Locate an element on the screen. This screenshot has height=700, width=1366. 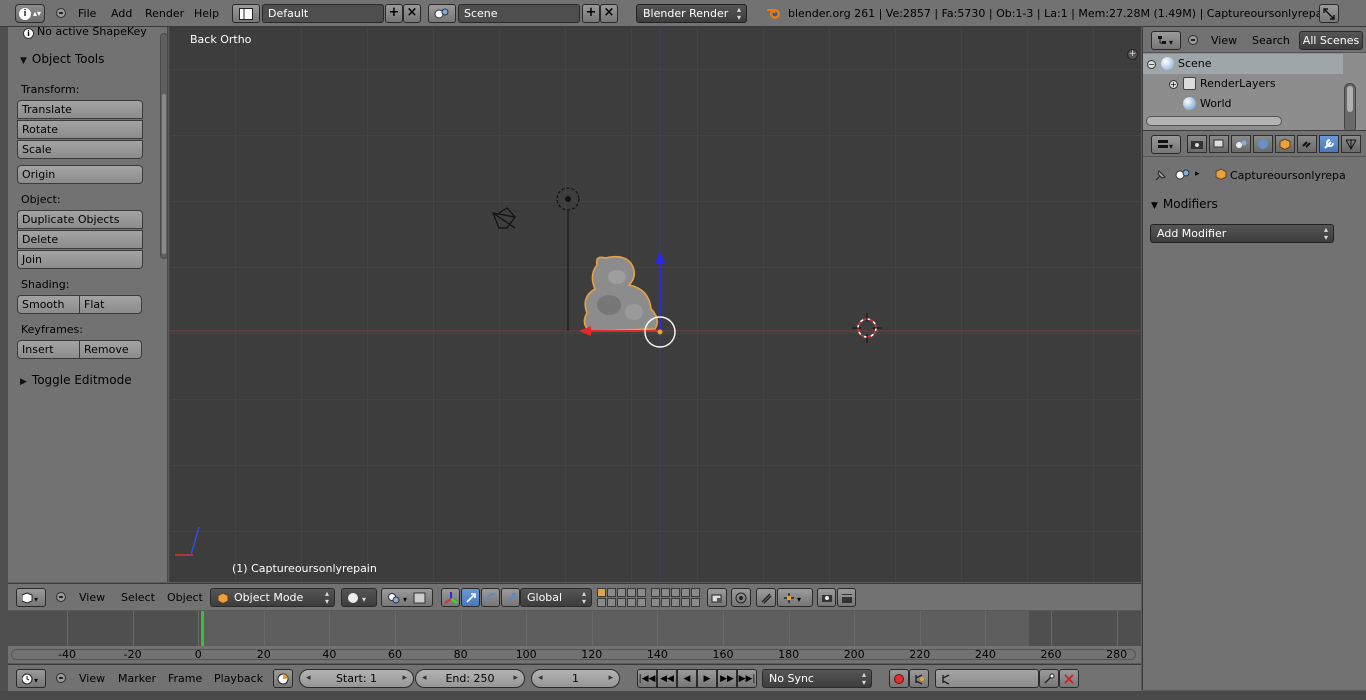
menu-playback: Playback is located at coordinates (238, 678).